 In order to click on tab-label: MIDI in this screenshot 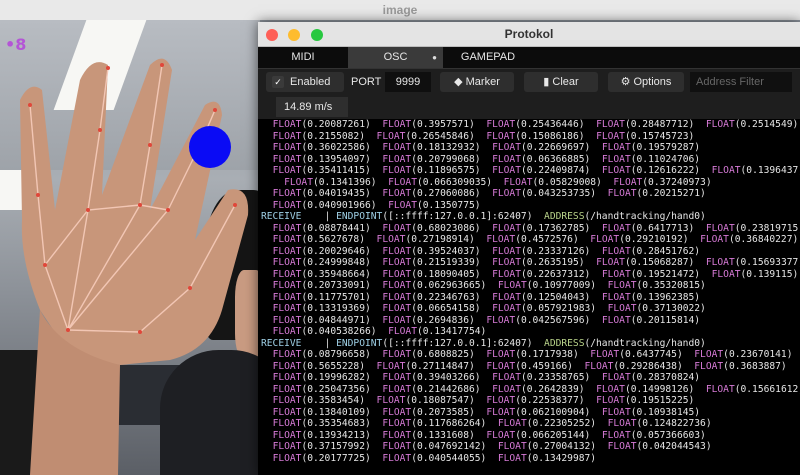, I will do `click(303, 57)`.